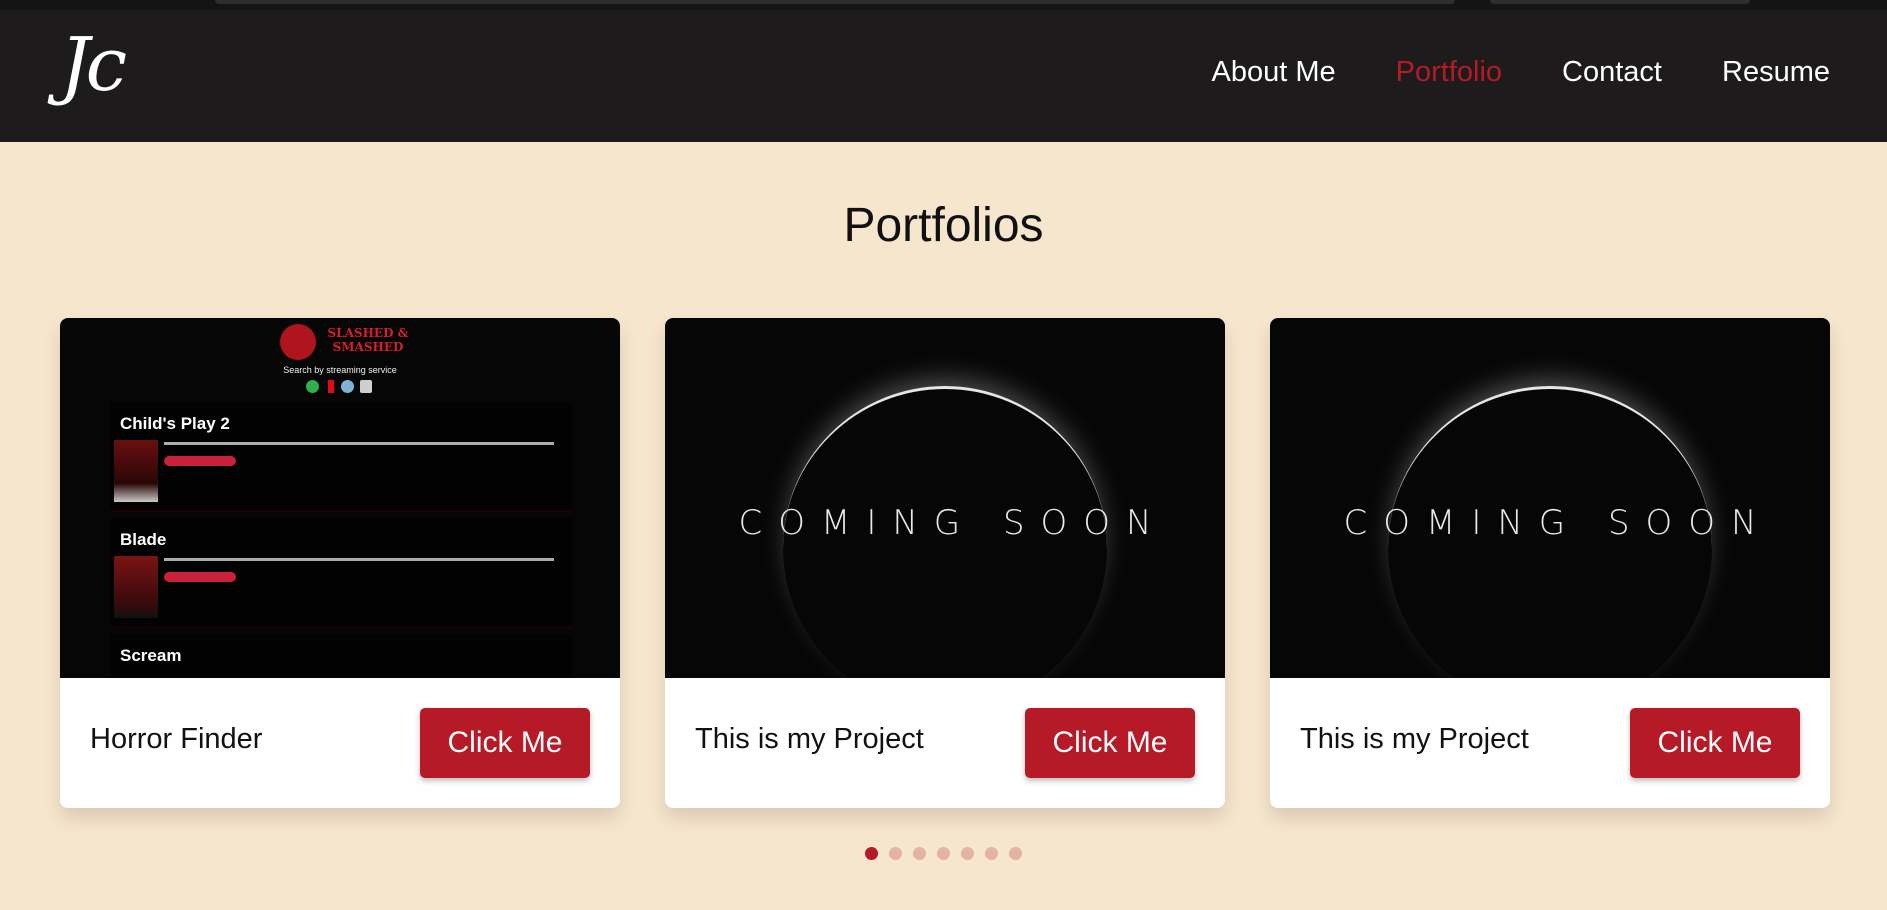  Describe the element at coordinates (835, 2) in the screenshot. I see `browser-address-bar` at that location.